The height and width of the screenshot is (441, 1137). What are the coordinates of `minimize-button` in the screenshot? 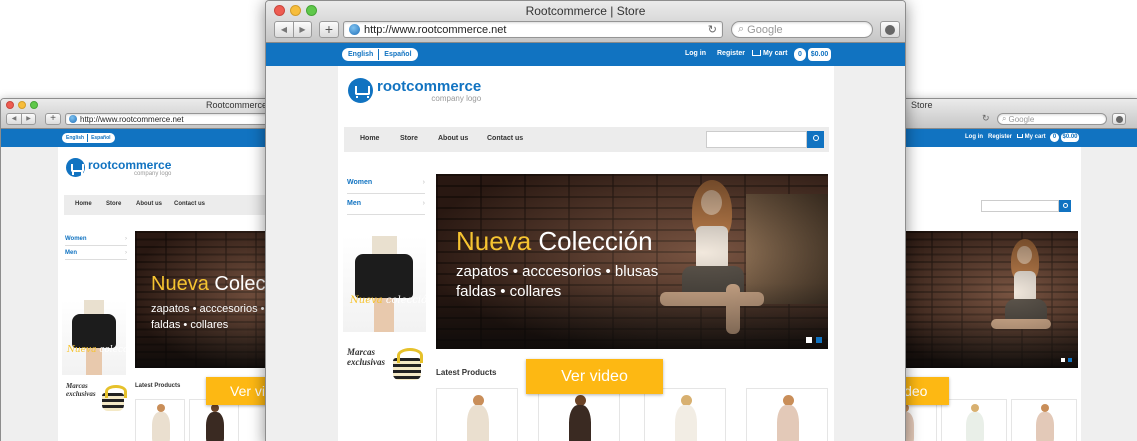 It's located at (22, 105).